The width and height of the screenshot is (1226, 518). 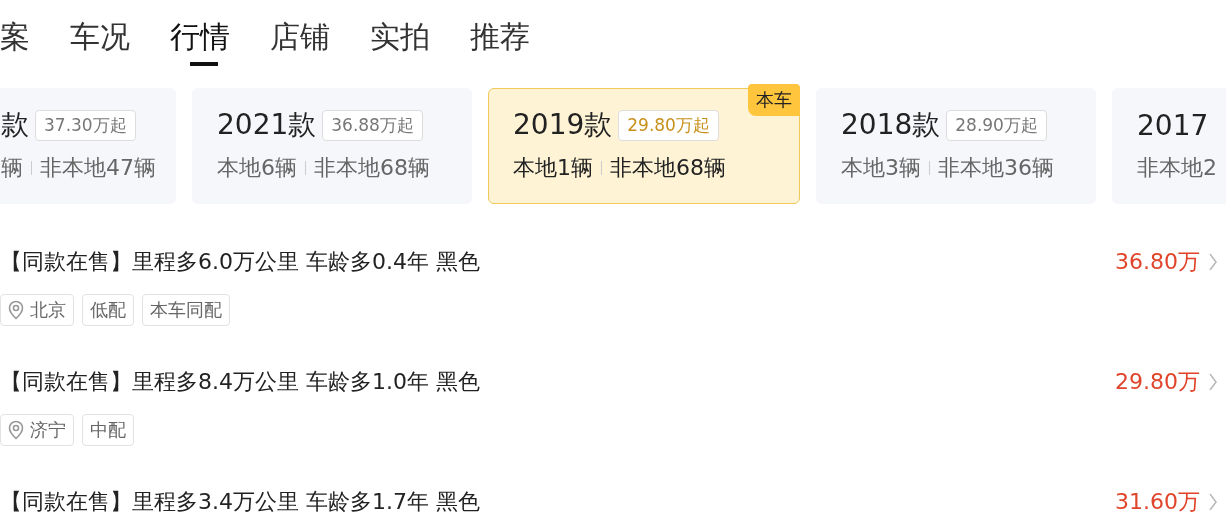 What do you see at coordinates (1157, 502) in the screenshot?
I see `listing-price: 31.60万` at bounding box center [1157, 502].